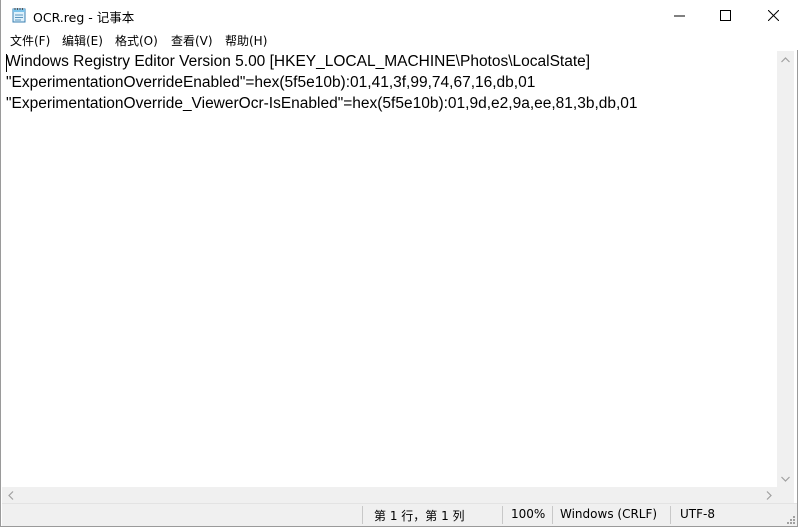 The width and height of the screenshot is (799, 528). I want to click on maximize-icon, so click(725, 15).